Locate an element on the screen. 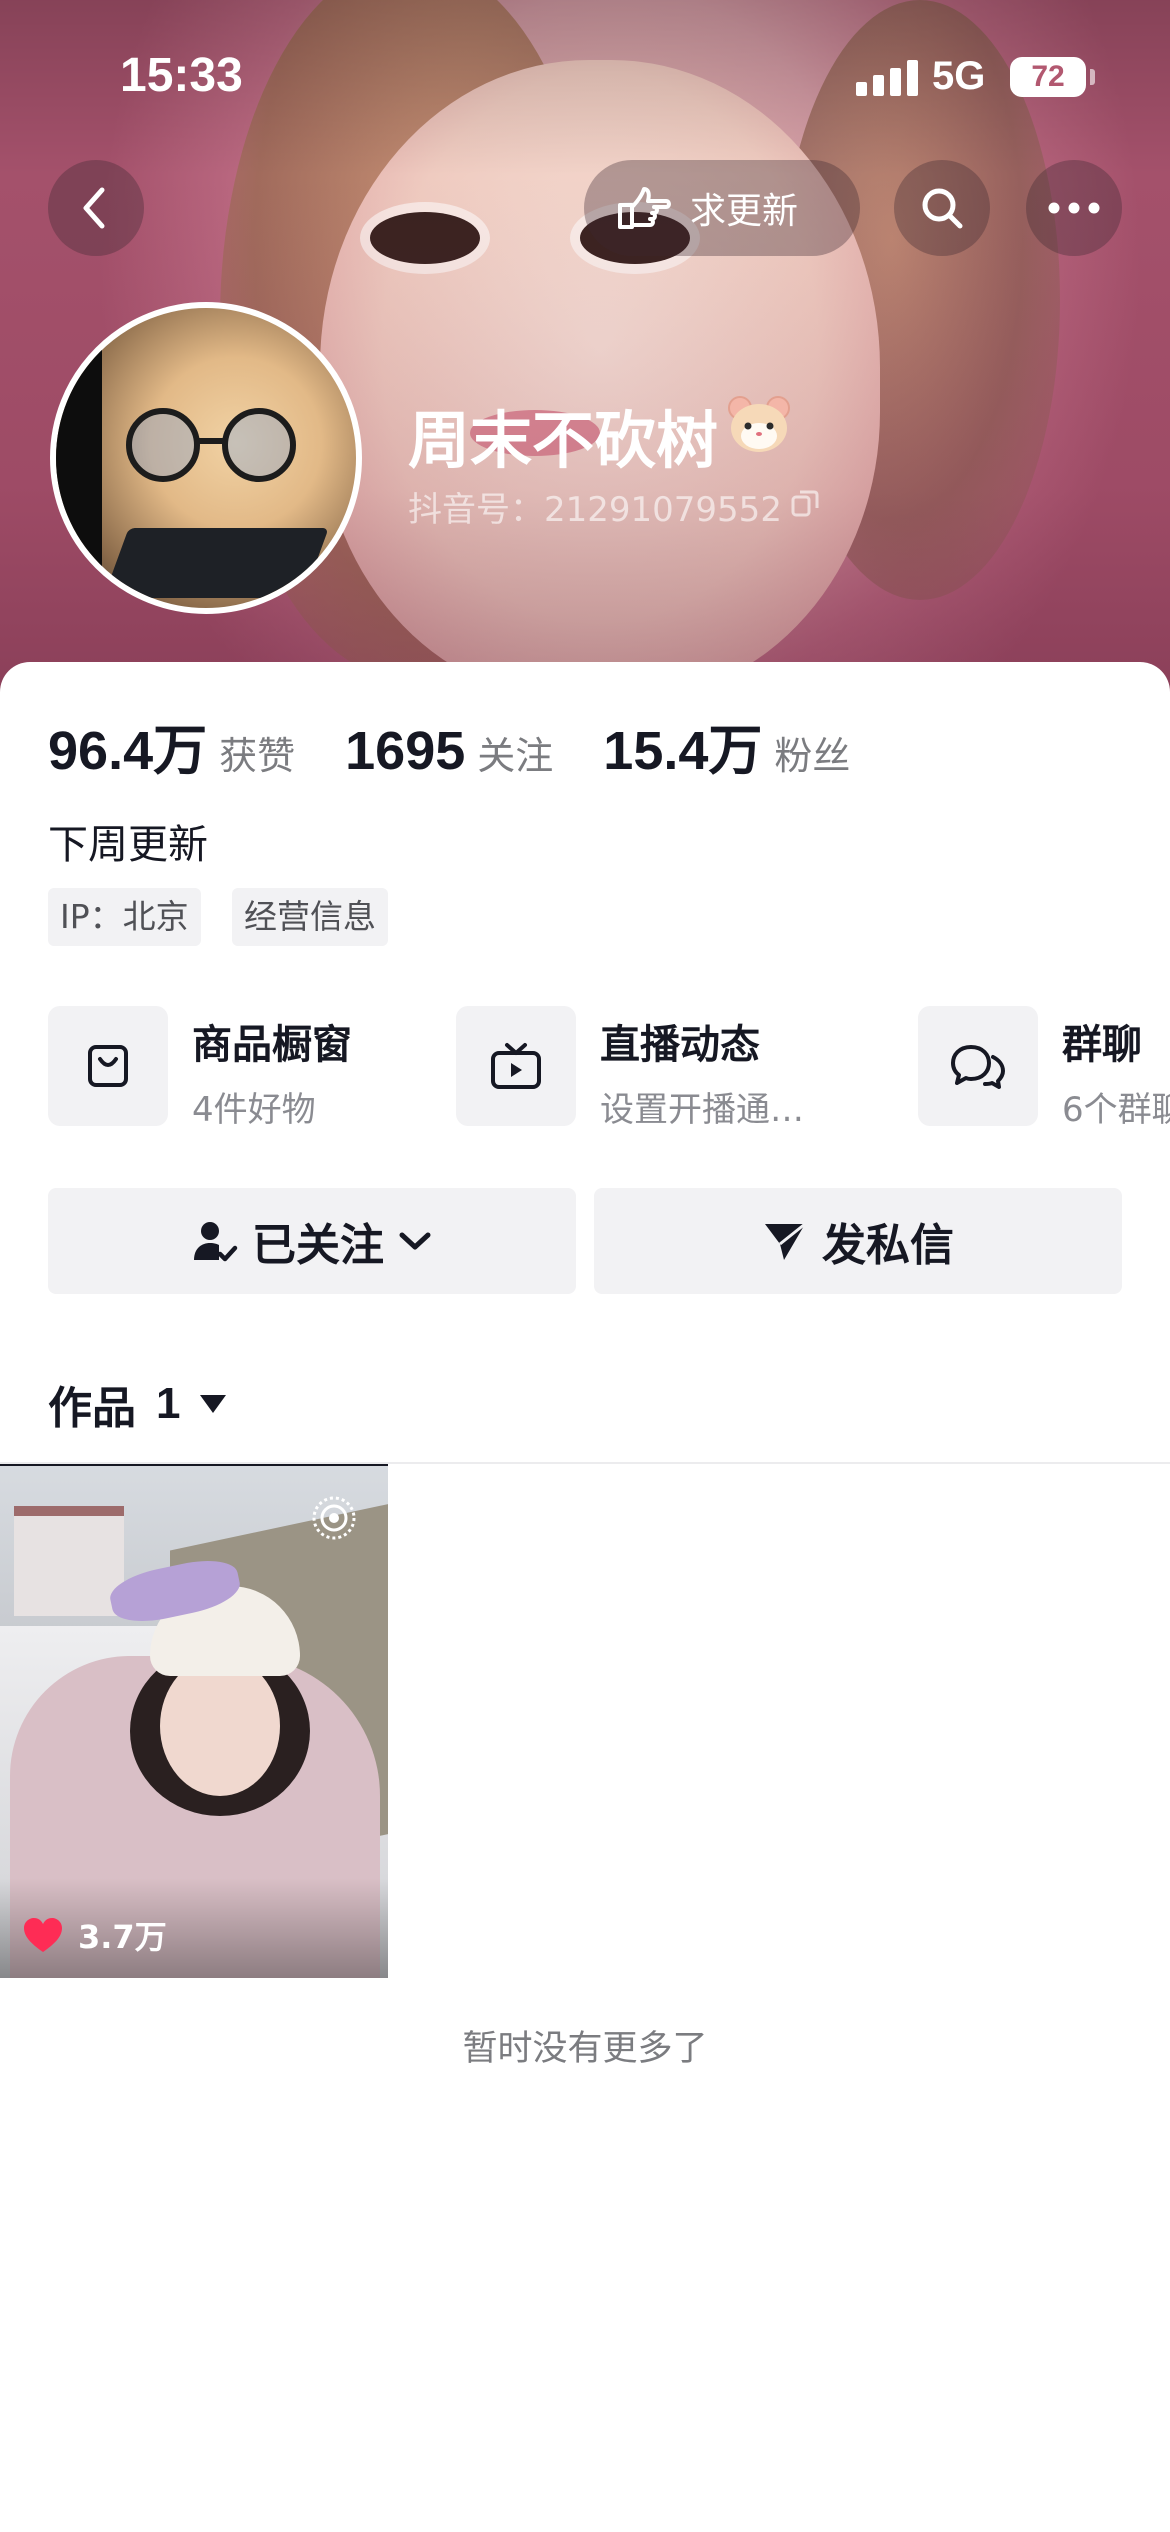  hamster-emoji-icon is located at coordinates (759, 424).